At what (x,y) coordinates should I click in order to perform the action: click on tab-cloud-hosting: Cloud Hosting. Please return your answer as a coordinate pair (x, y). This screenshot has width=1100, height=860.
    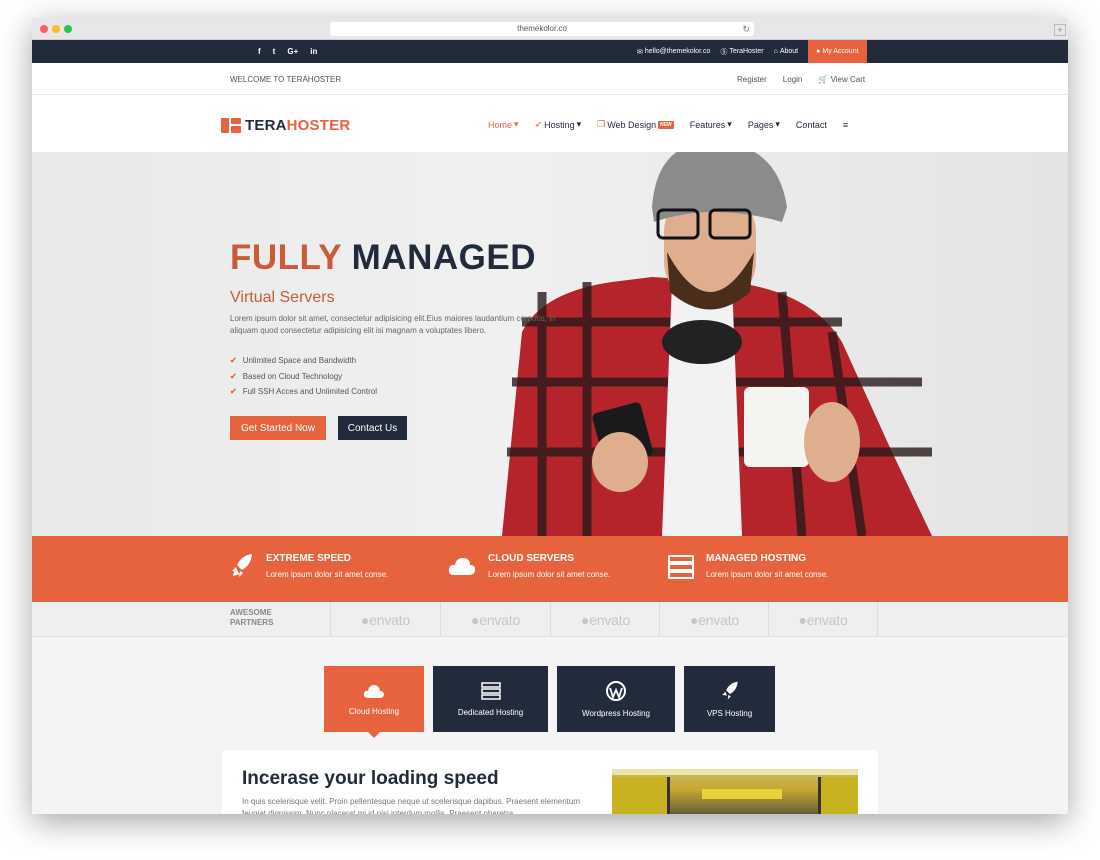
    Looking at the image, I should click on (374, 702).